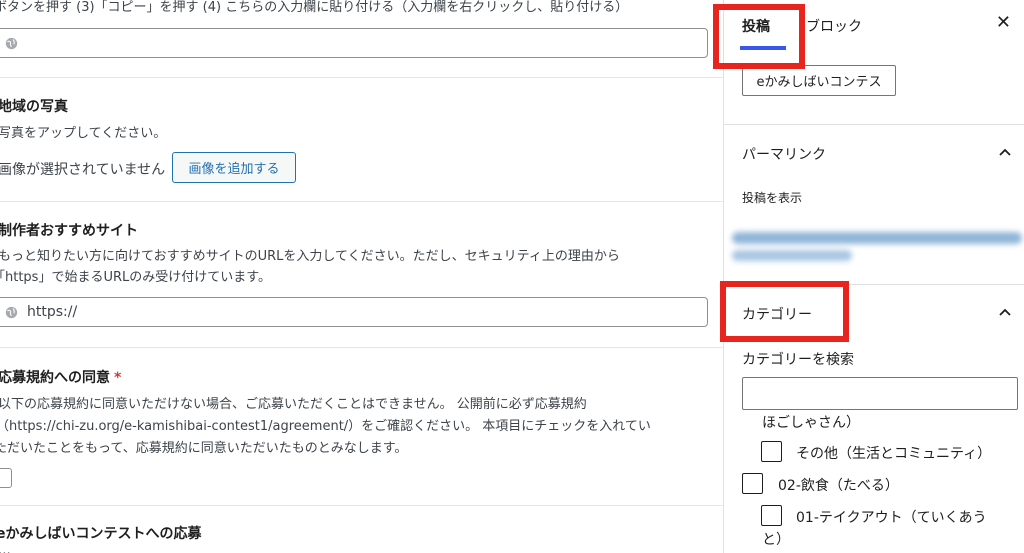 This screenshot has width=1024, height=553. I want to click on agreement-label: 応募規約への同意 *, so click(60, 377).